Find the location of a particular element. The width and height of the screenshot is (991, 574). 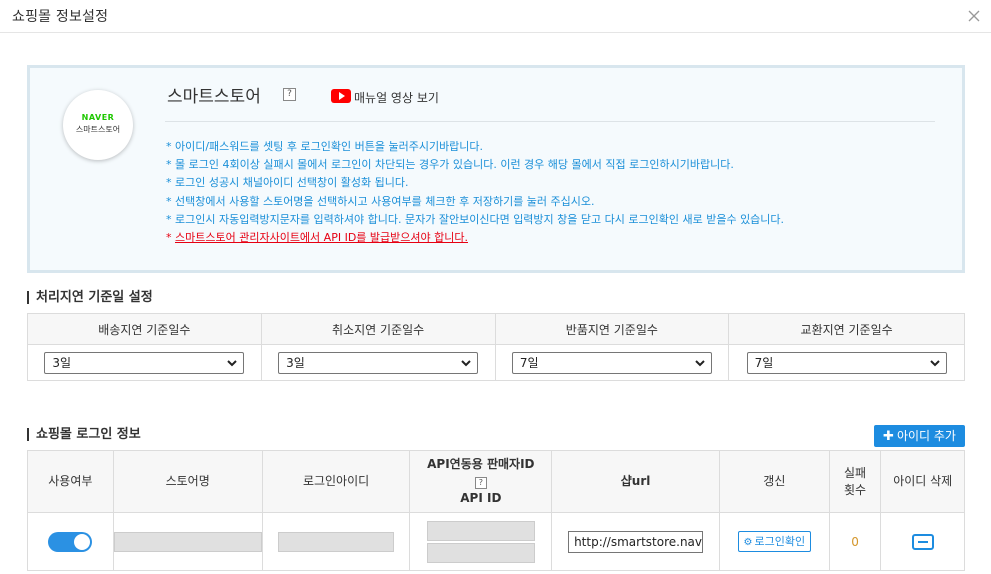

divider is located at coordinates (550, 121).